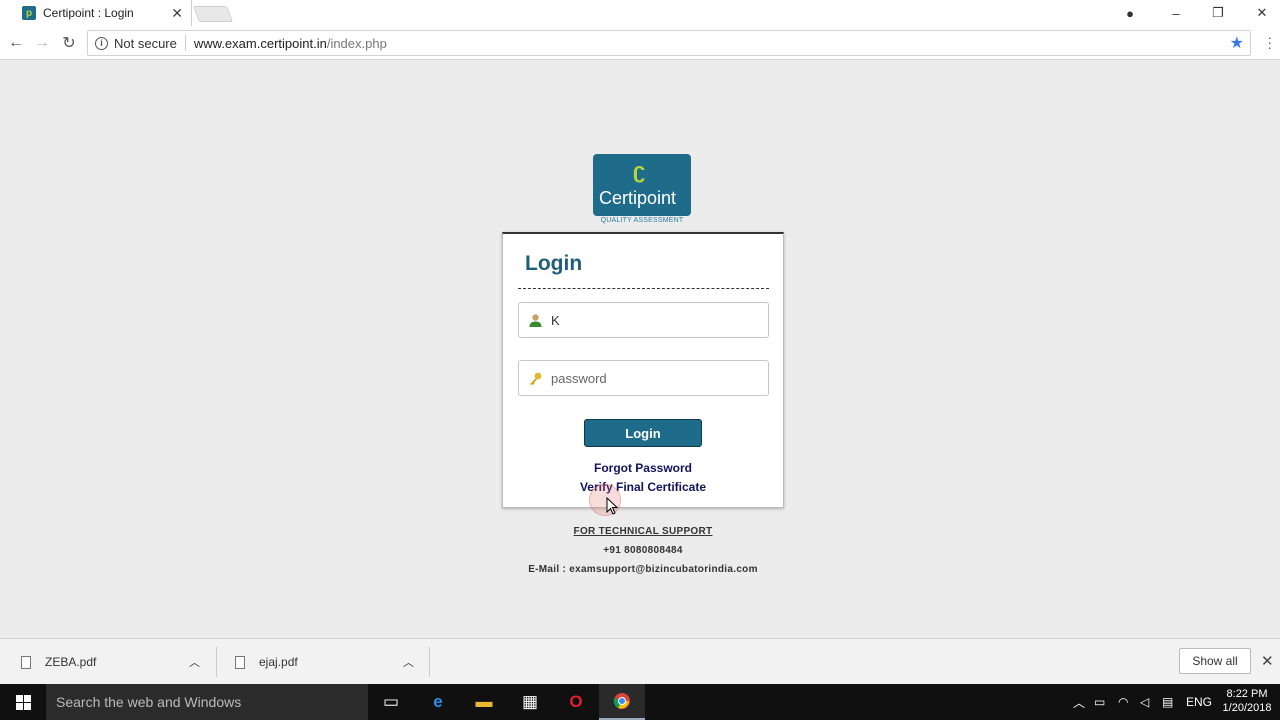 The height and width of the screenshot is (720, 1280). Describe the element at coordinates (69, 43) in the screenshot. I see `reload-icon: ↻` at that location.